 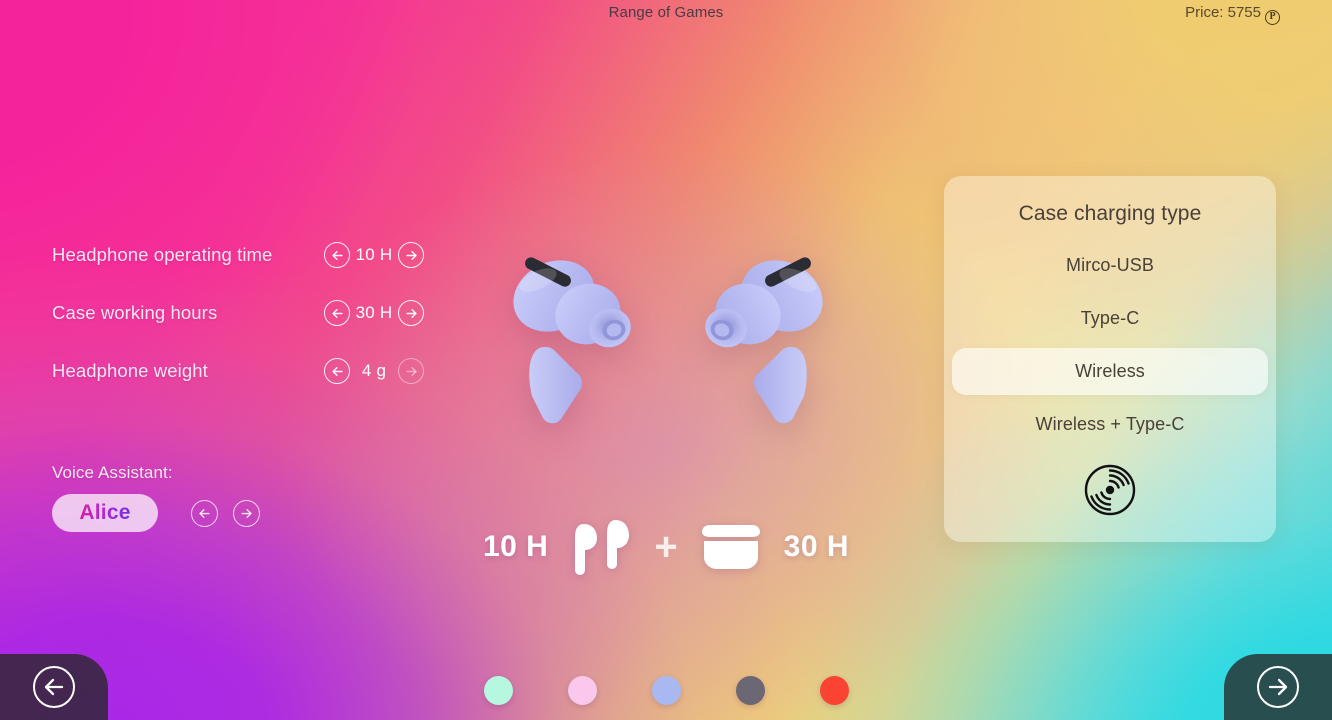 What do you see at coordinates (337, 313) in the screenshot?
I see `case-hours-prev-button` at bounding box center [337, 313].